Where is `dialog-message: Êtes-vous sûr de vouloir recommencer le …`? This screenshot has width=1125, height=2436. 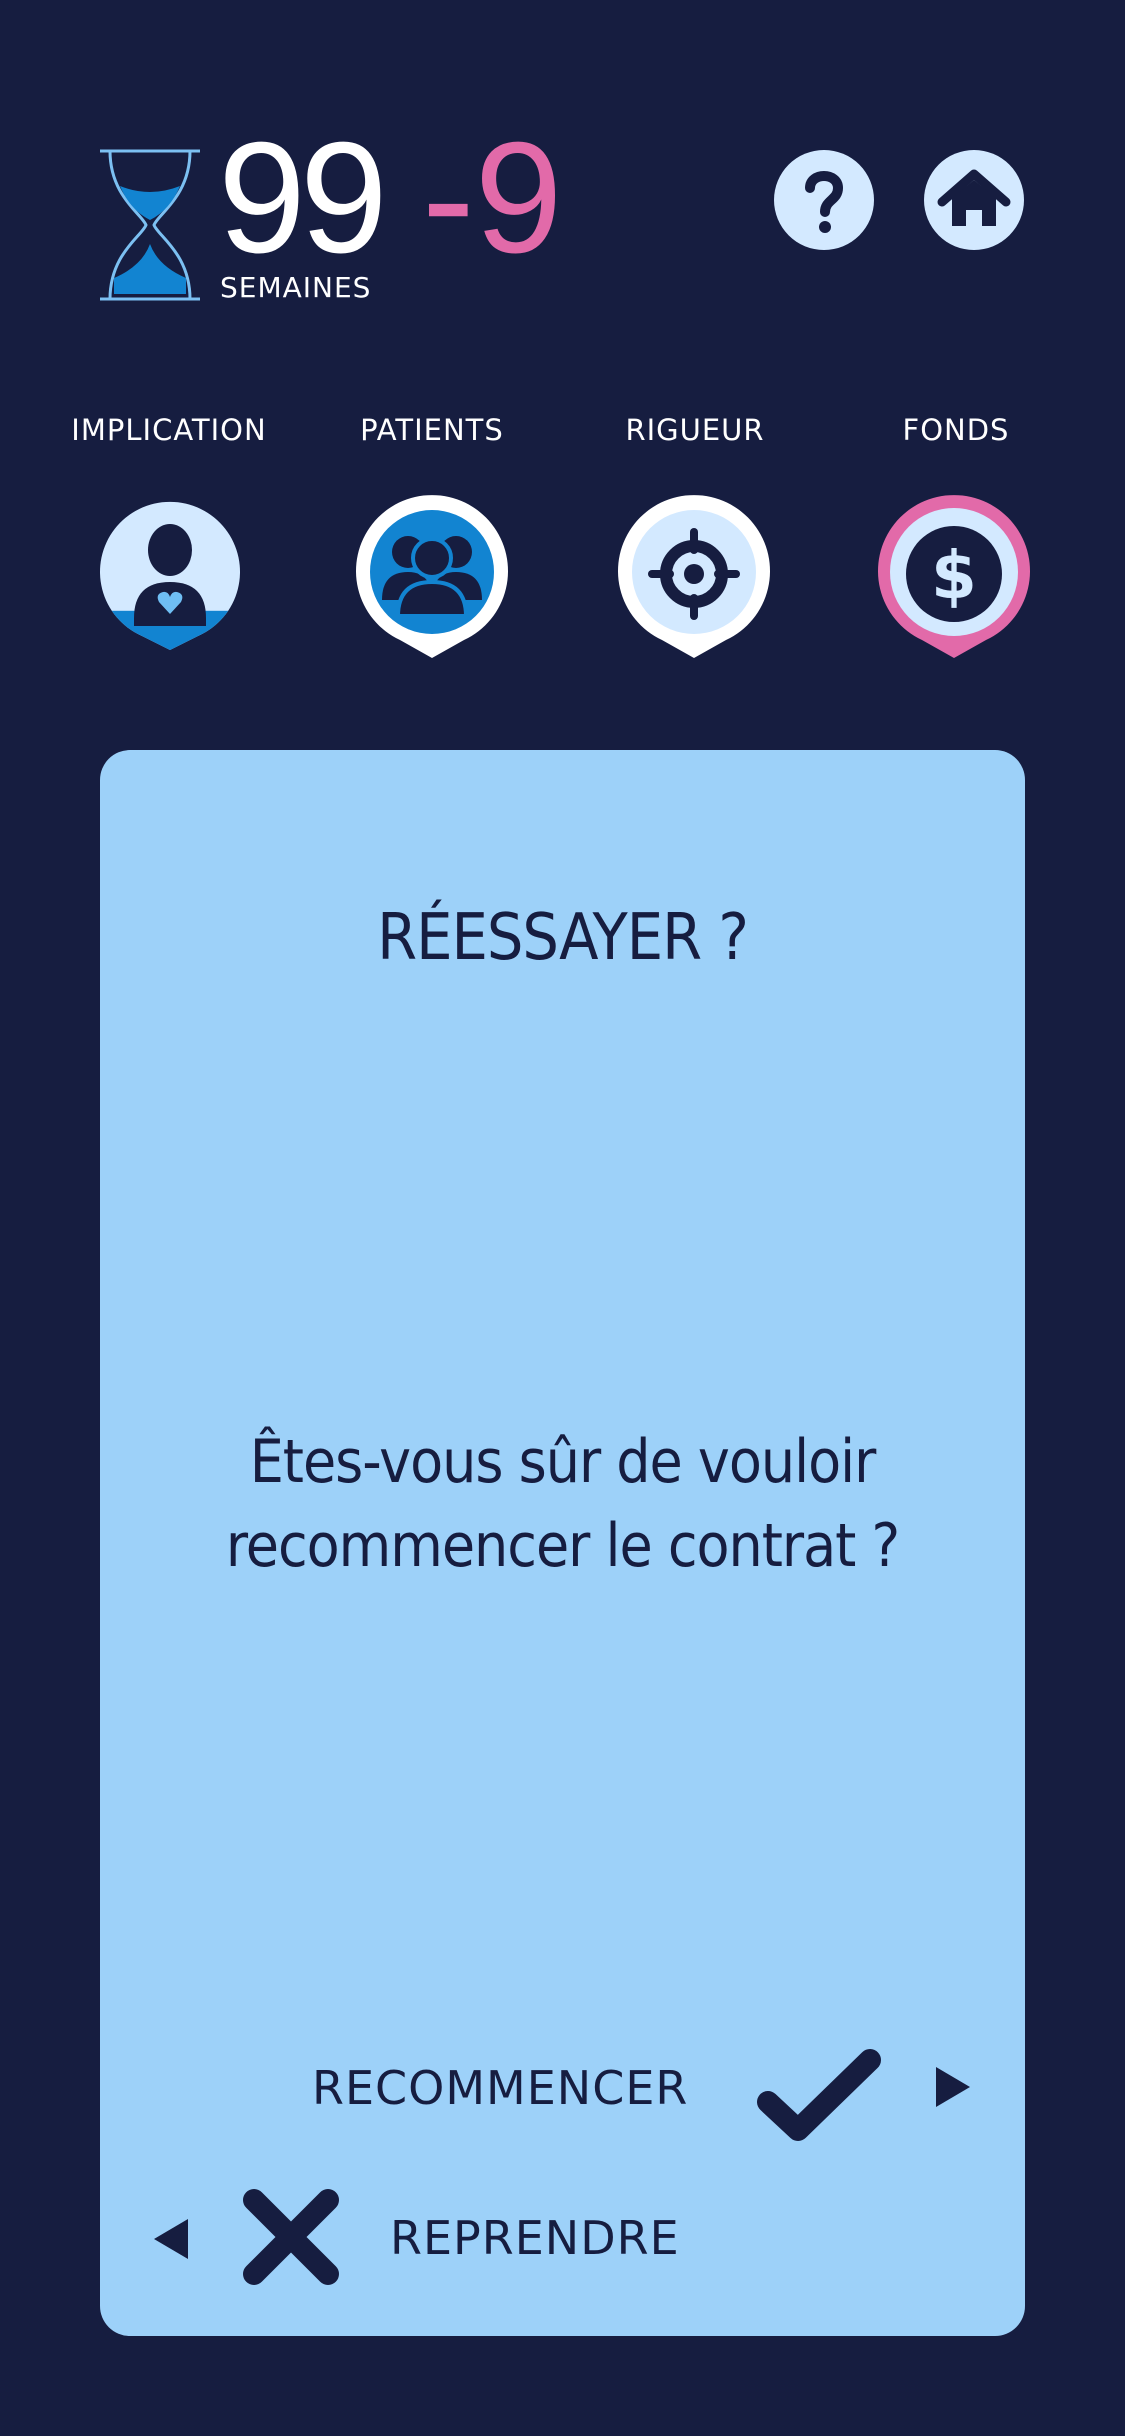 dialog-message: Êtes-vous sûr de vouloir recommencer le … is located at coordinates (562, 1504).